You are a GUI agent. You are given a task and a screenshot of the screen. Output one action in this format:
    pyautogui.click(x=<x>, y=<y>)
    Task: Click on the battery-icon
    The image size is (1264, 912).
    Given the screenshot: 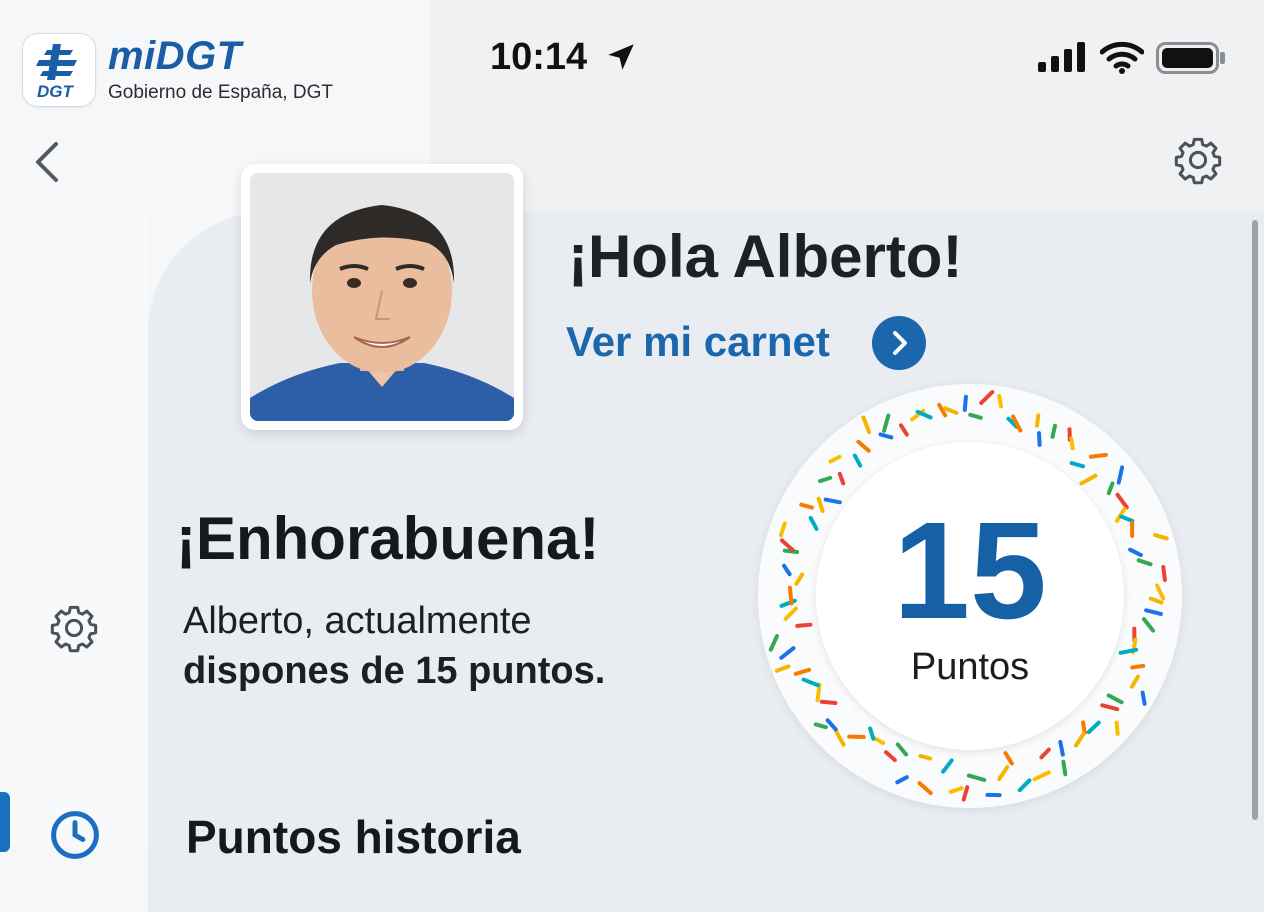 What is the action you would take?
    pyautogui.click(x=1191, y=58)
    